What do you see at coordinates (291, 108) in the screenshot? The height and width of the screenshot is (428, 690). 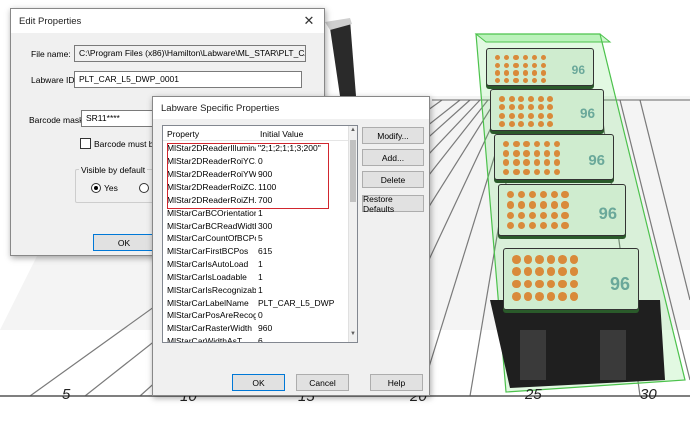 I see `labware-specific-titlebar: Labware Specific Properties` at bounding box center [291, 108].